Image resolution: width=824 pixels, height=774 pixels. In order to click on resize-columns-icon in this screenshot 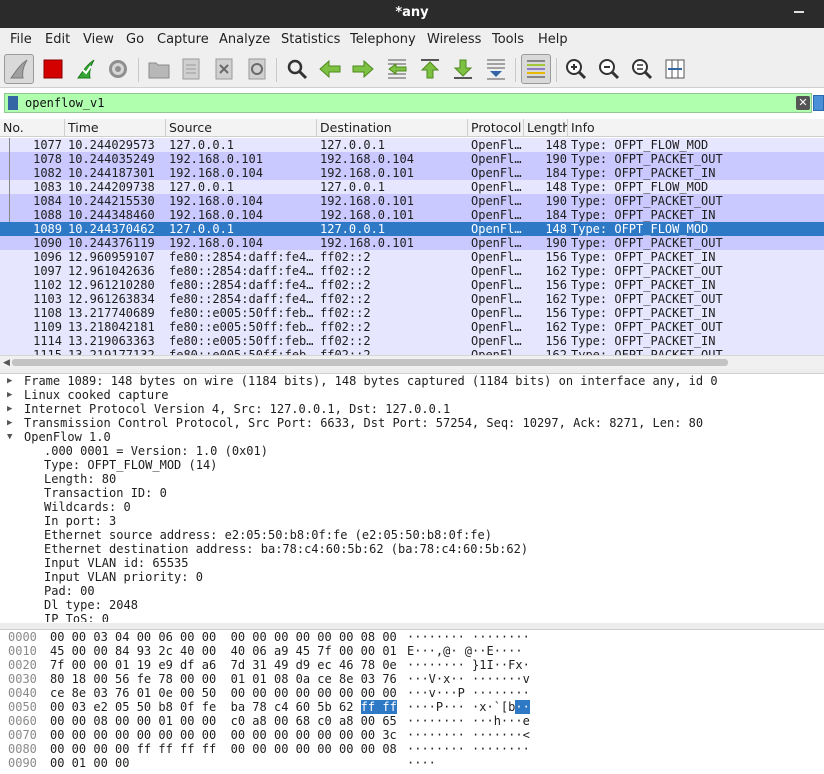, I will do `click(675, 69)`.